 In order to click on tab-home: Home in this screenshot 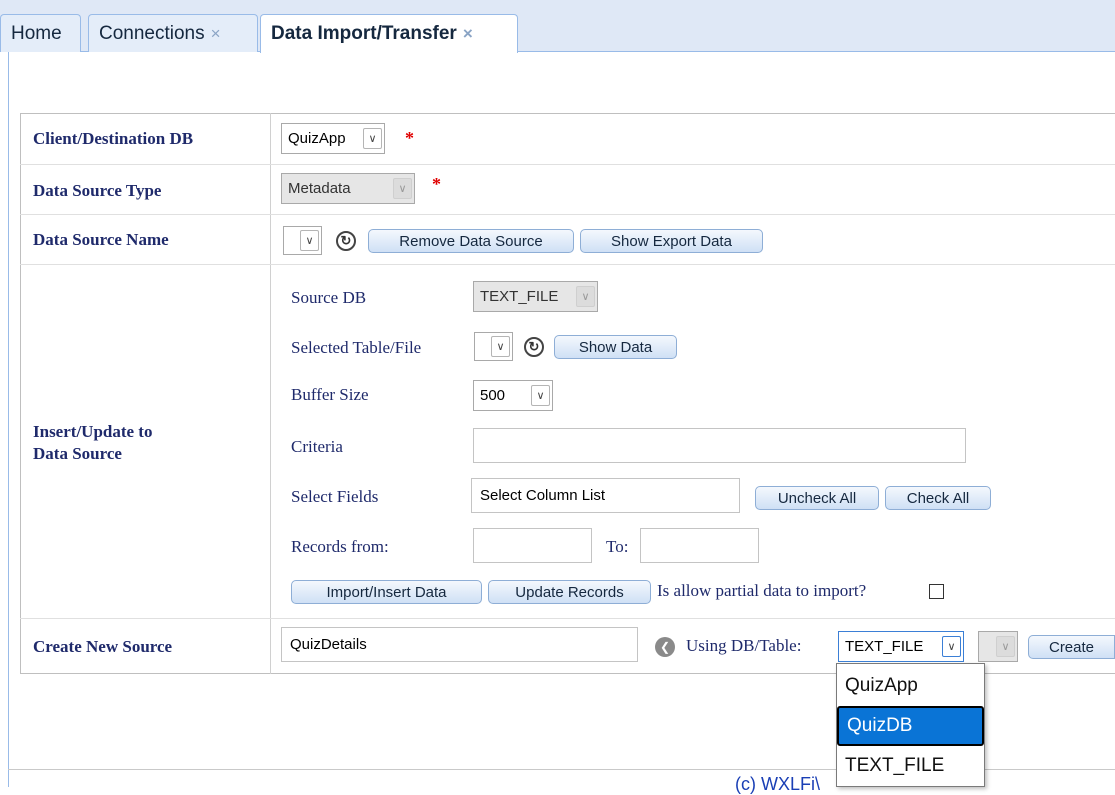, I will do `click(40, 33)`.